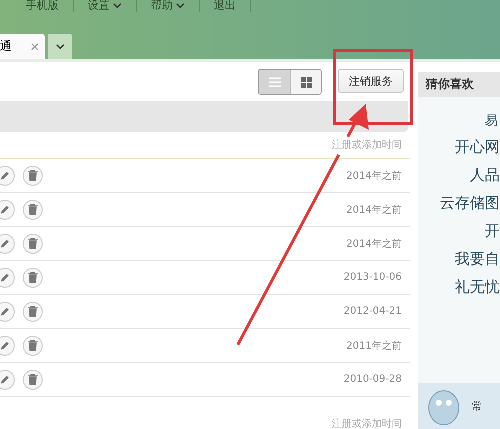  I want to click on list-view-icon, so click(274, 82).